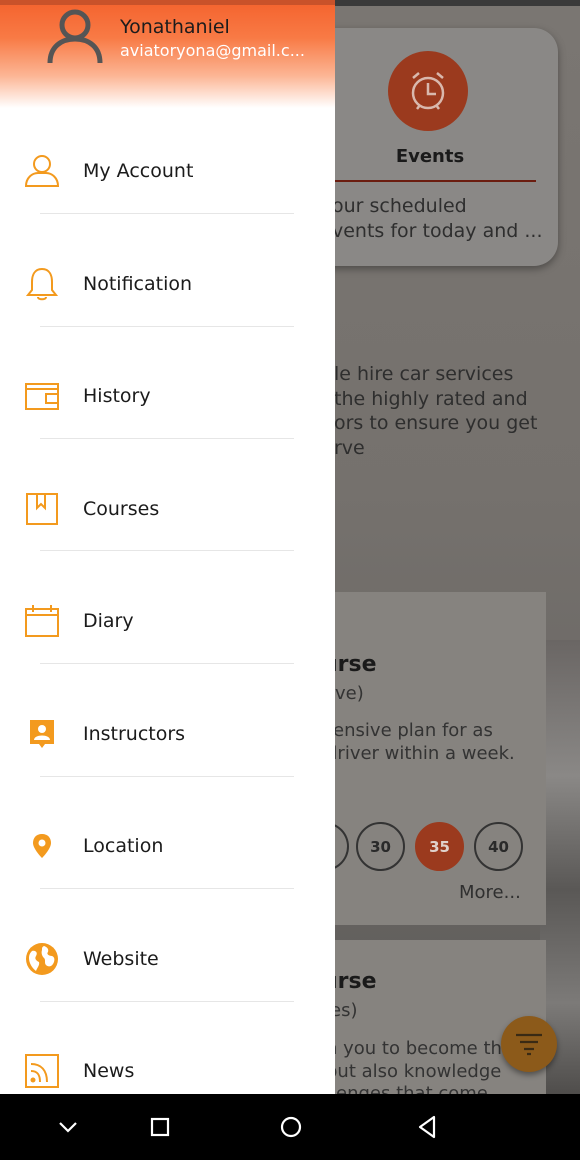 This screenshot has width=580, height=1160. Describe the element at coordinates (42, 959) in the screenshot. I see `globe-icon` at that location.